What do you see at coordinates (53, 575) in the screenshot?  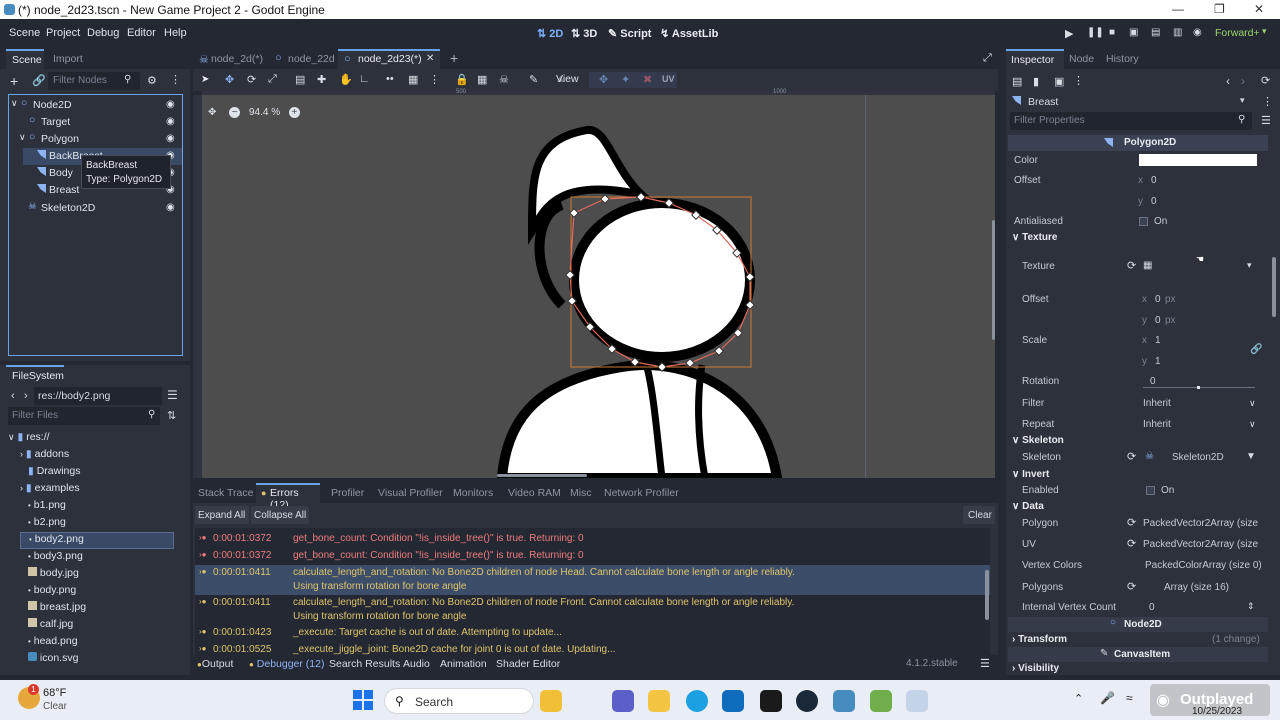 I see `file-item-bodyjpg: body.jpg` at bounding box center [53, 575].